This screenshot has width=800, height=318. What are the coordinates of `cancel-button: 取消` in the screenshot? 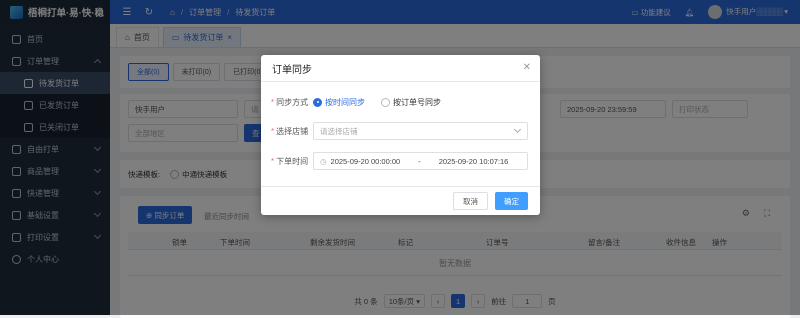 It's located at (470, 201).